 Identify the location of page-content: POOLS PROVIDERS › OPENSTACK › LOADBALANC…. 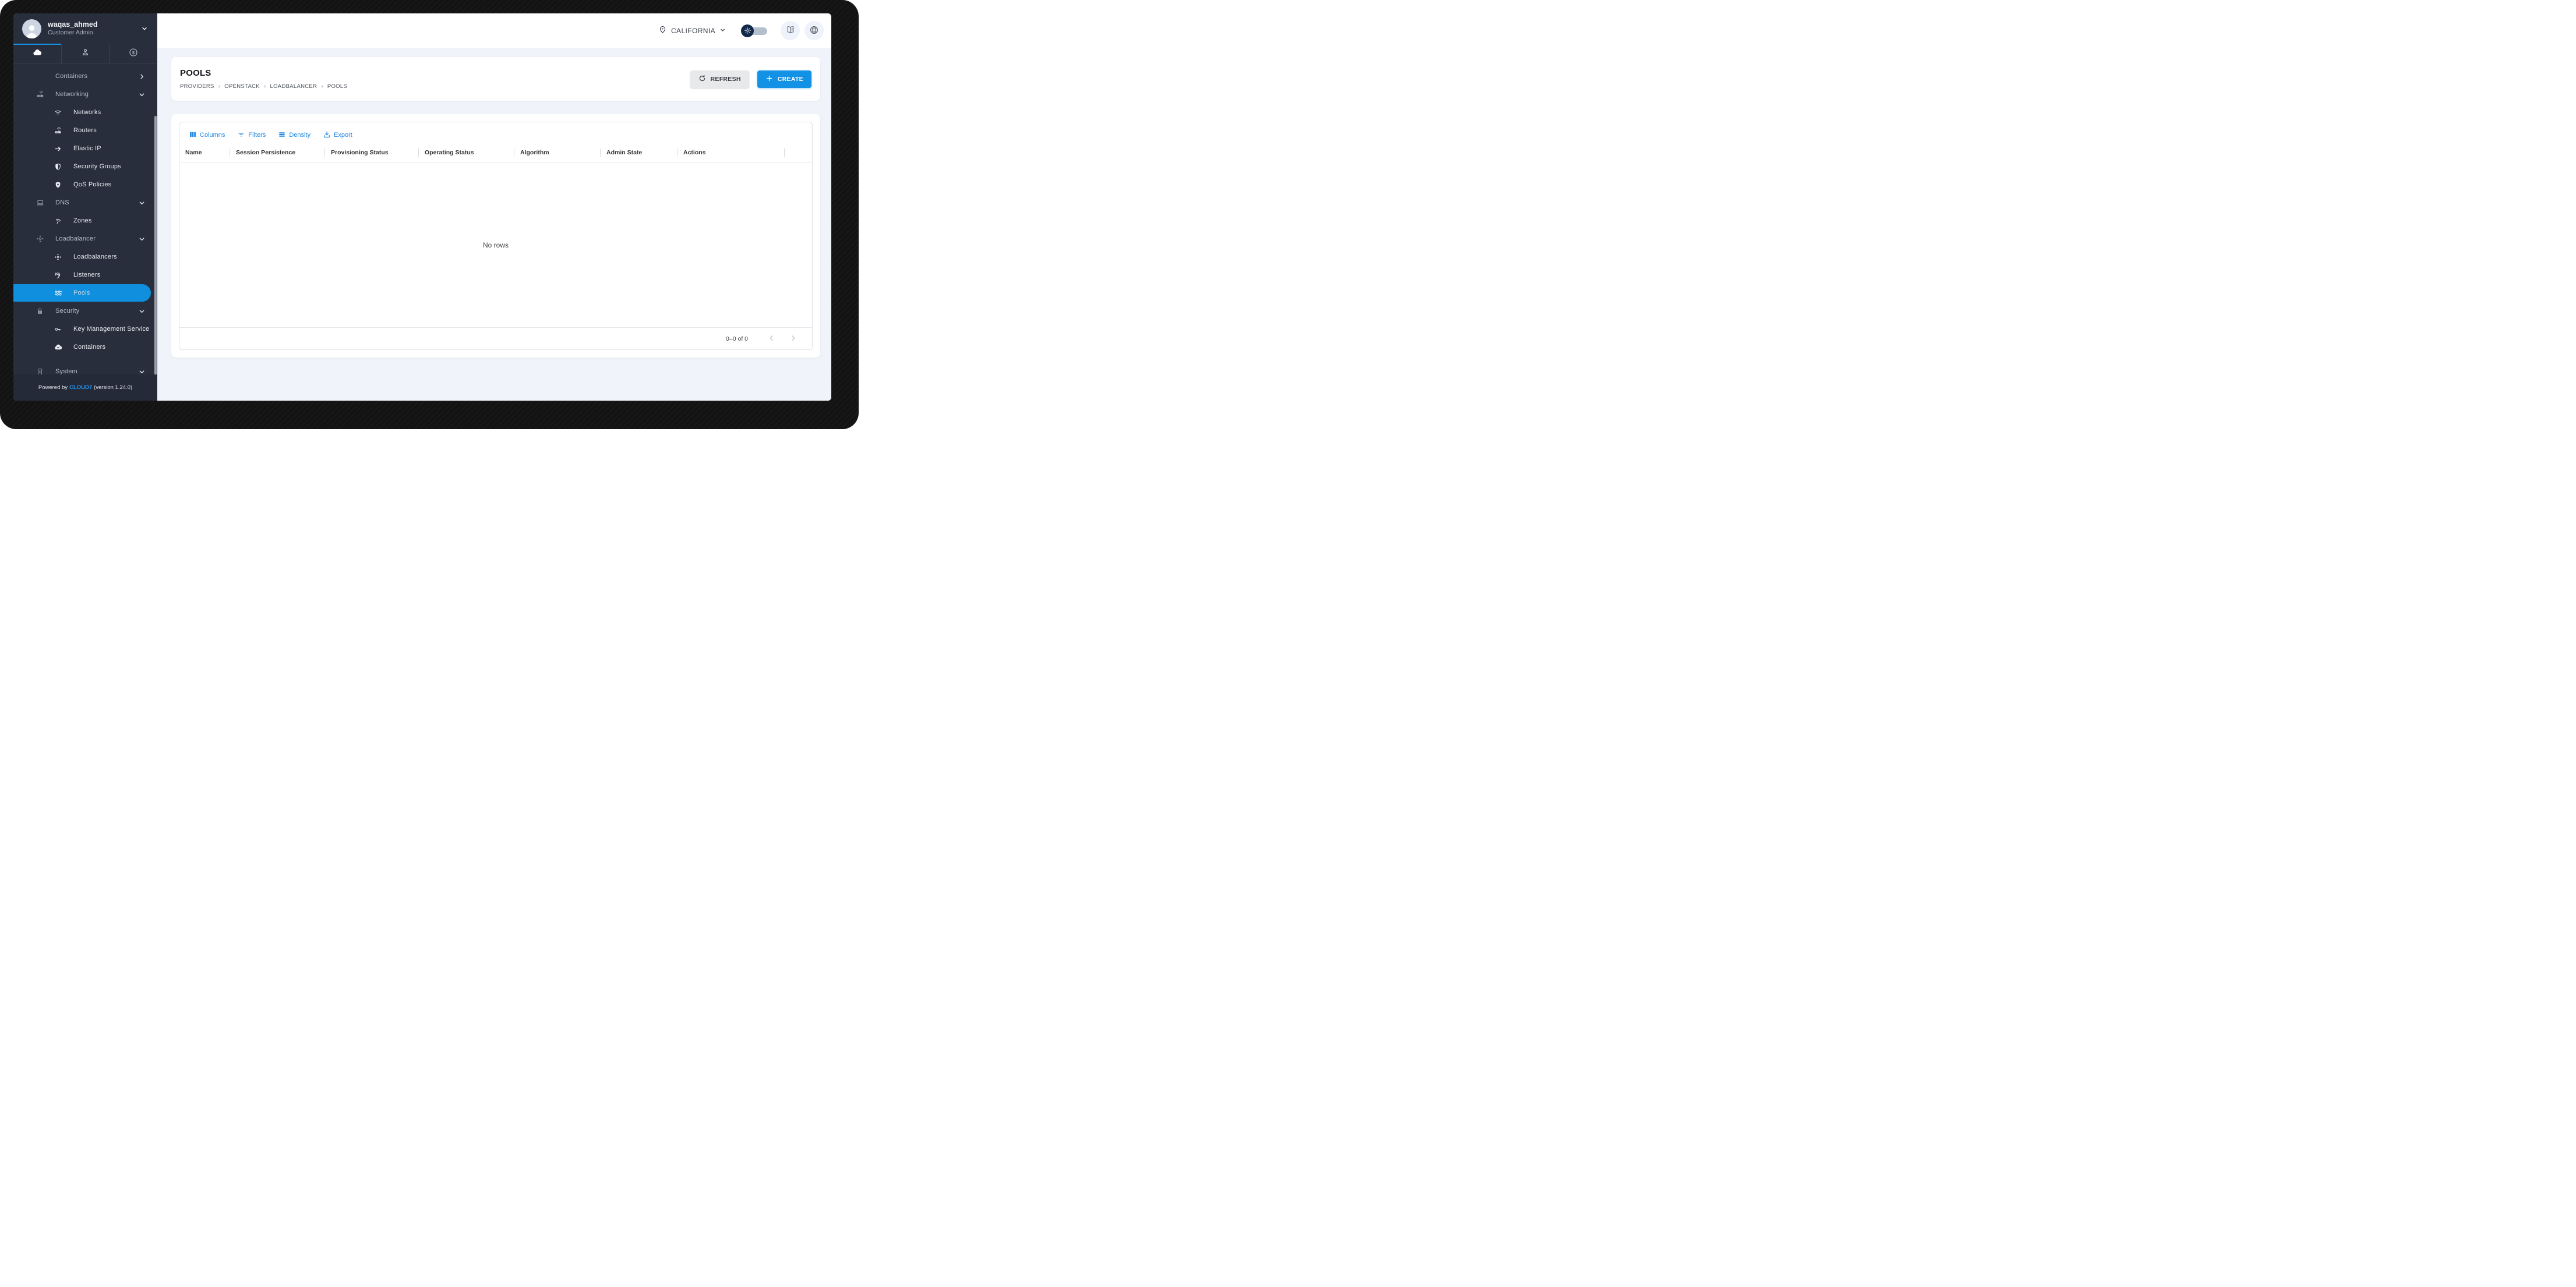
(494, 225).